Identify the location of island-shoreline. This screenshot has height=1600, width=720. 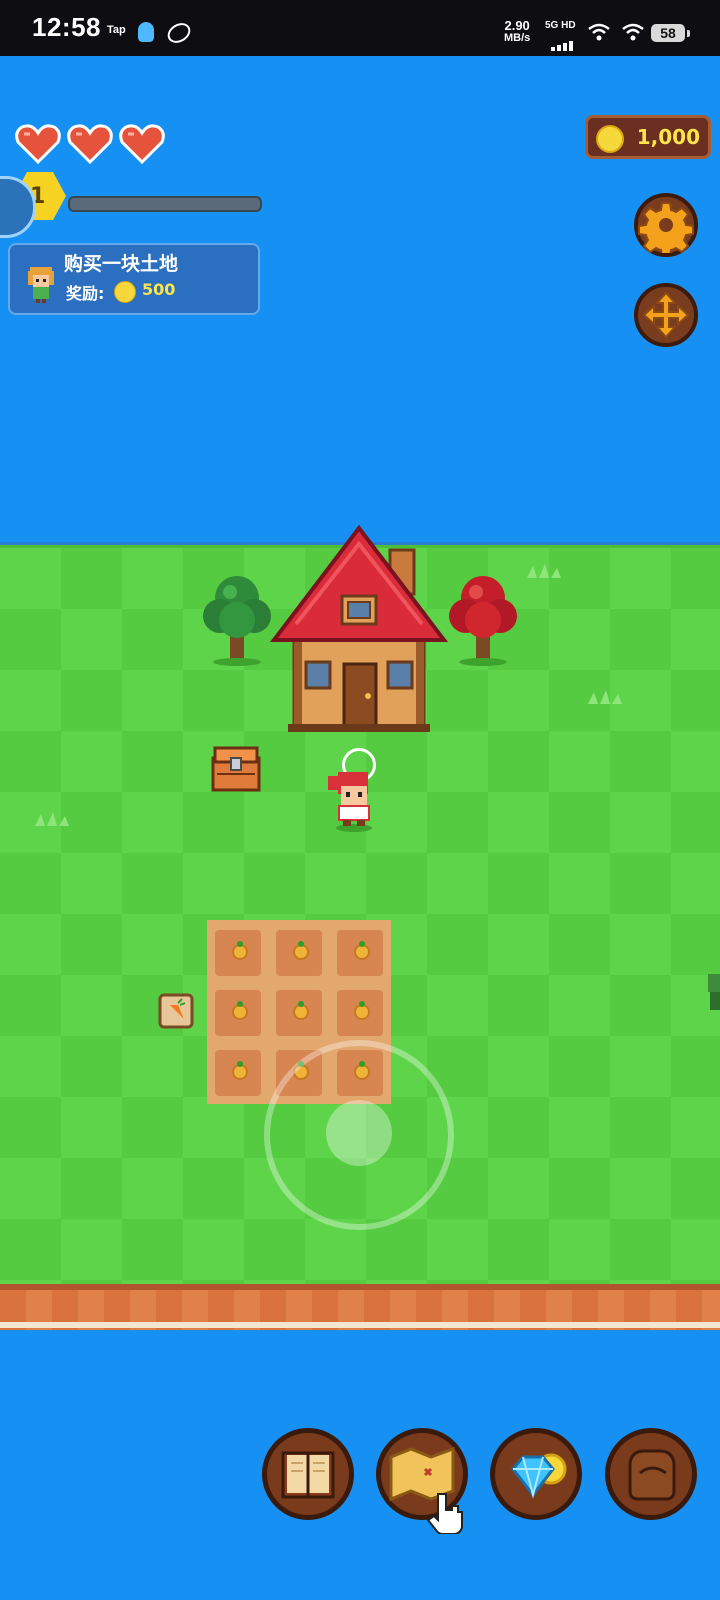
(360, 1325).